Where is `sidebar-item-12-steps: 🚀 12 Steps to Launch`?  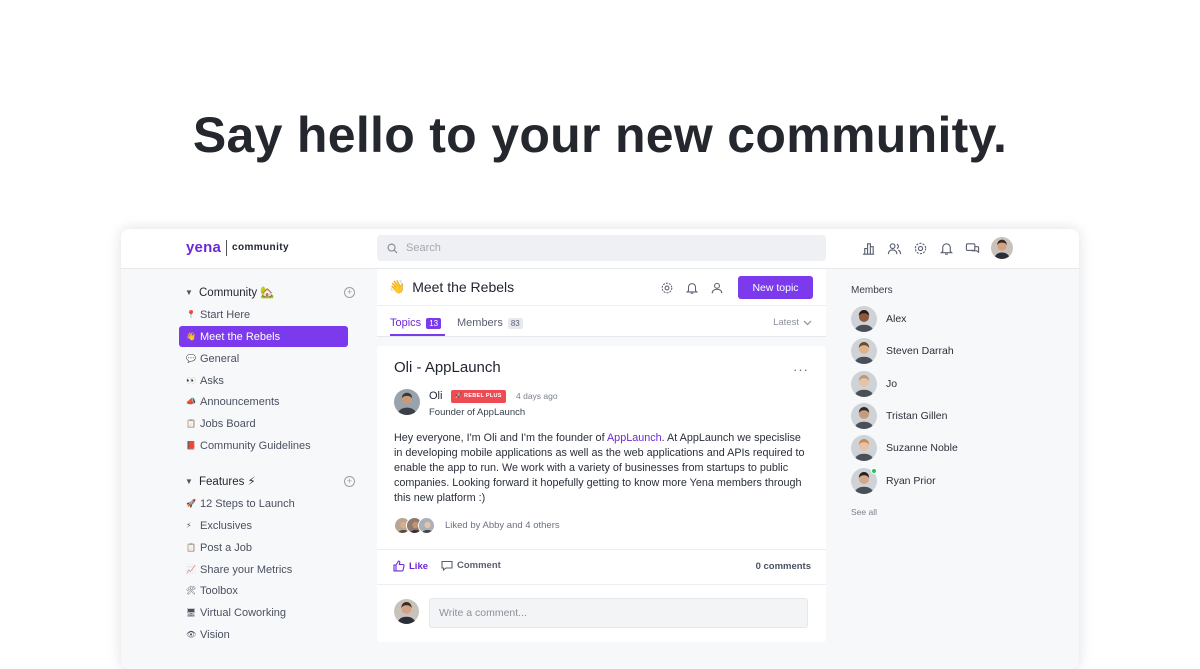 sidebar-item-12-steps: 🚀 12 Steps to Launch is located at coordinates (263, 503).